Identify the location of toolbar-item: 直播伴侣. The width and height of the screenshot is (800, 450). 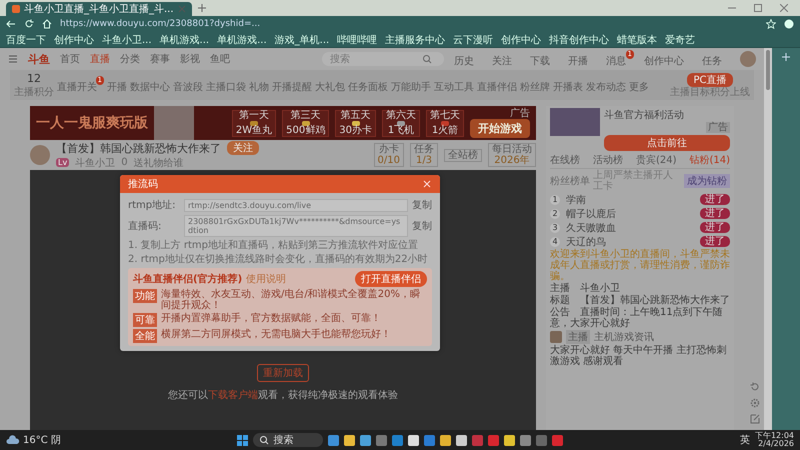
(497, 85).